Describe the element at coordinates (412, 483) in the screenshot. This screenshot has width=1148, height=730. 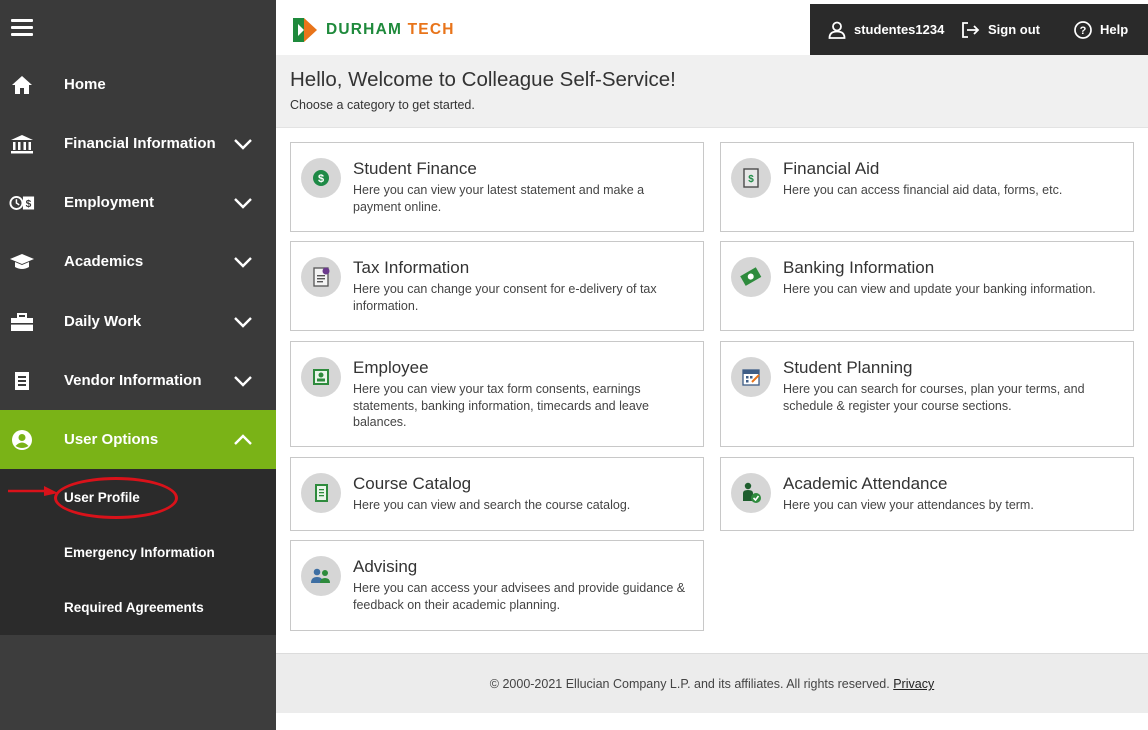
I see `card-title: Course Catalog` at that location.